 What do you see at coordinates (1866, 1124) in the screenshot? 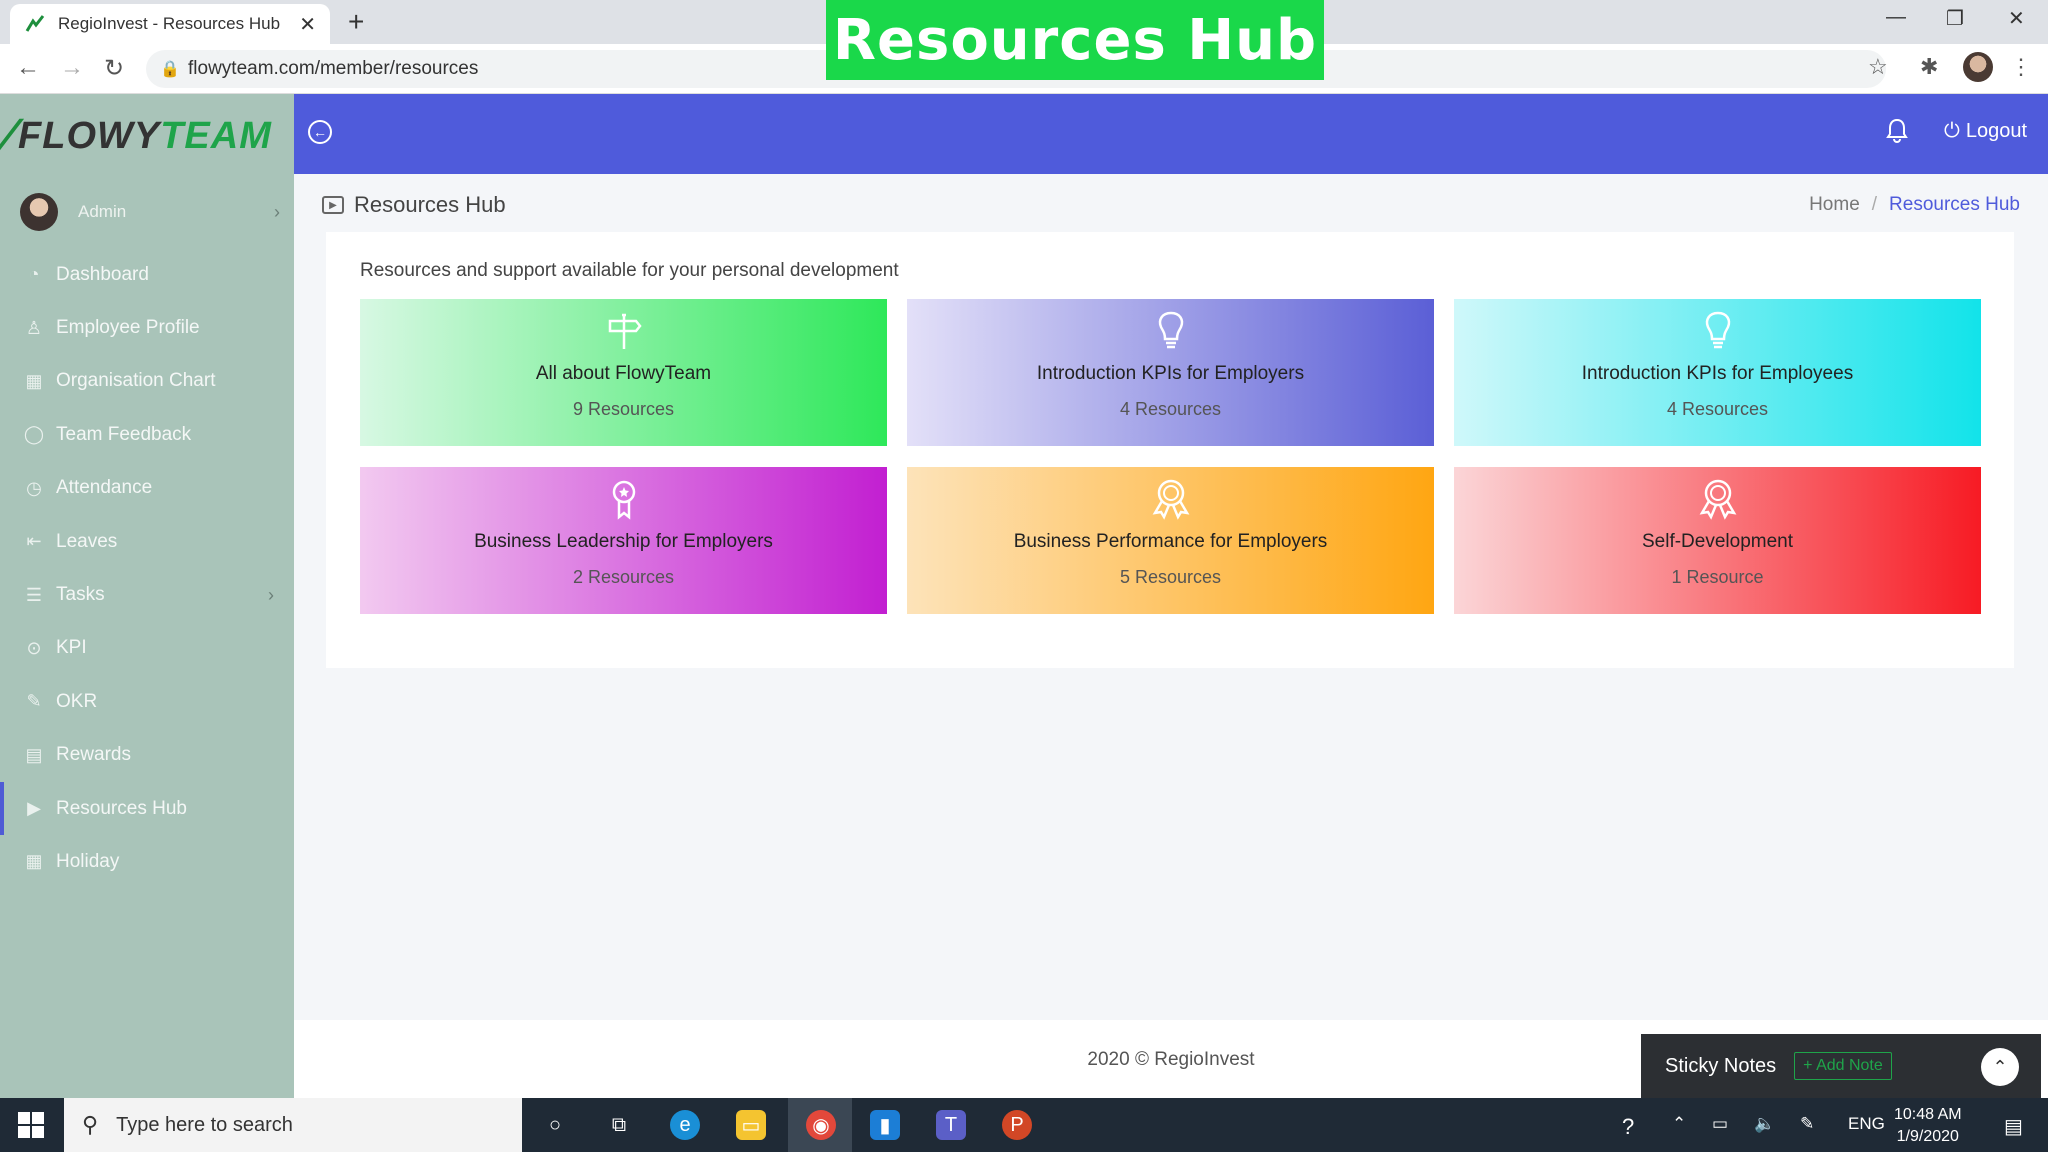
I see `language-indicator: ENG` at bounding box center [1866, 1124].